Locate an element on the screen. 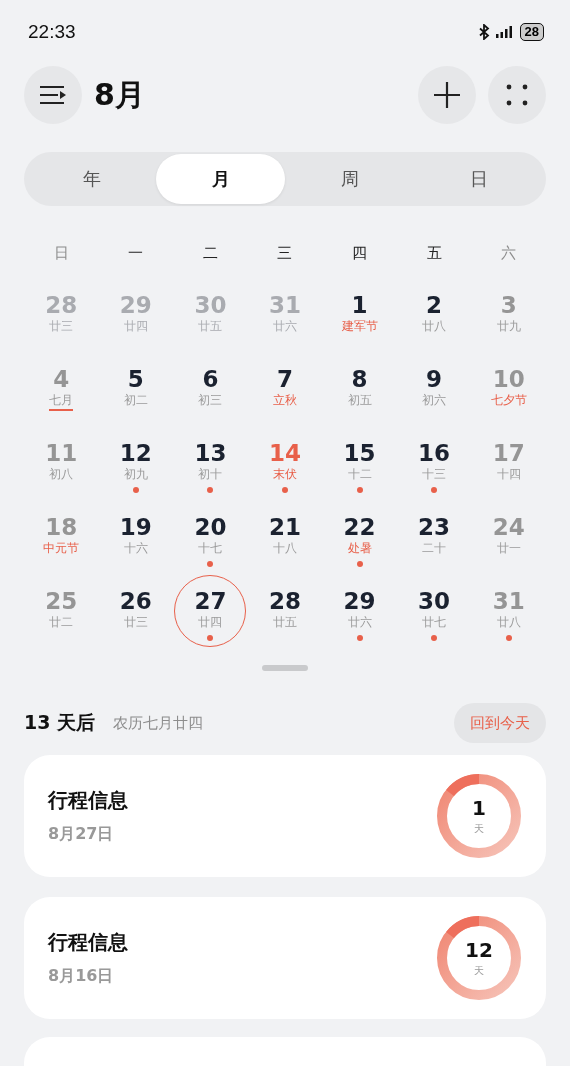  lunar-date: 十六 is located at coordinates (135, 549).